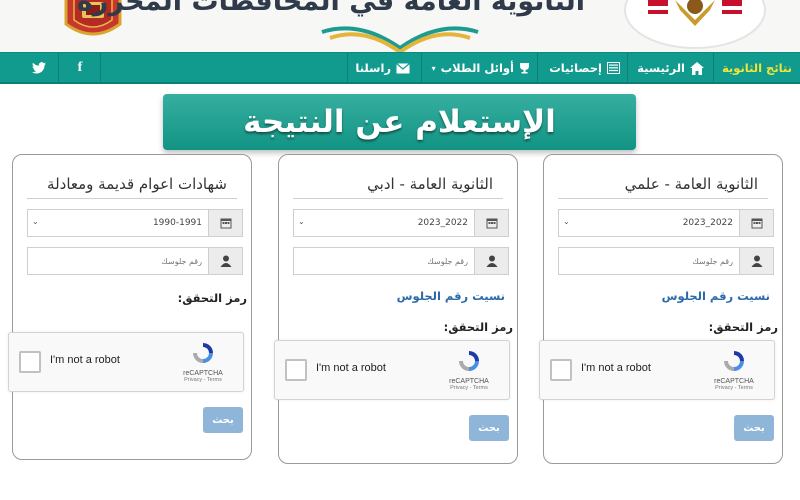 The width and height of the screenshot is (800, 500). Describe the element at coordinates (403, 68) in the screenshot. I see `envelope-icon` at that location.